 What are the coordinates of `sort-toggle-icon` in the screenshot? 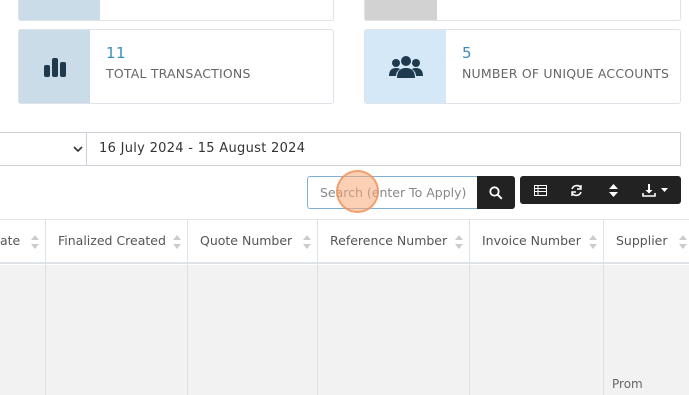 It's located at (613, 190).